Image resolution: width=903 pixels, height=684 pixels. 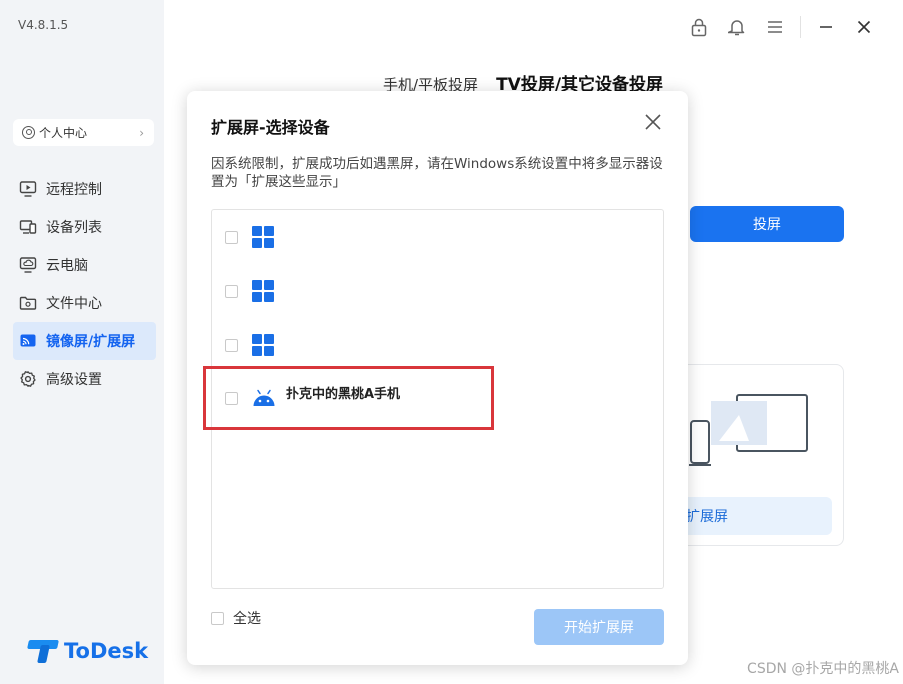 I want to click on select-all: 全选, so click(x=236, y=618).